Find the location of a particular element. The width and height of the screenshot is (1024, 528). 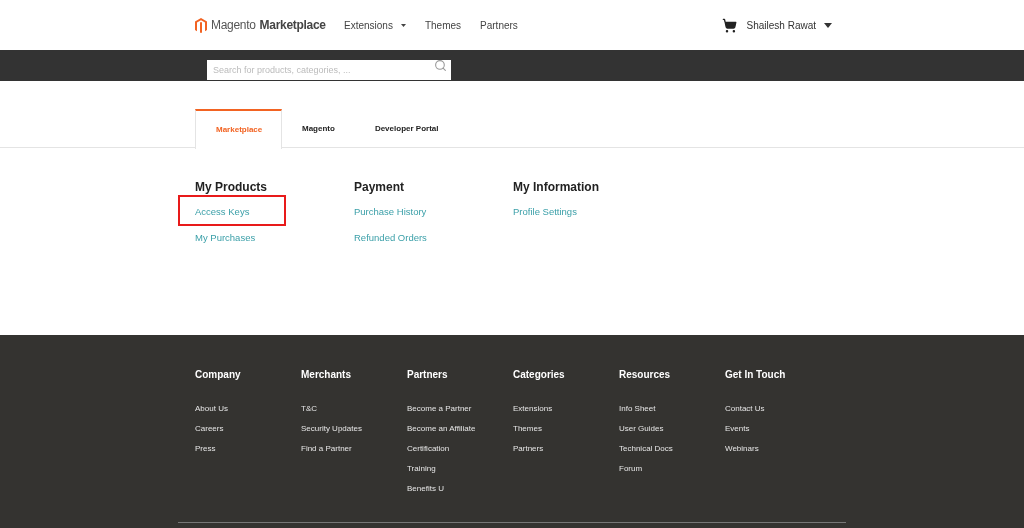

logo-brand: Magento is located at coordinates (233, 25).